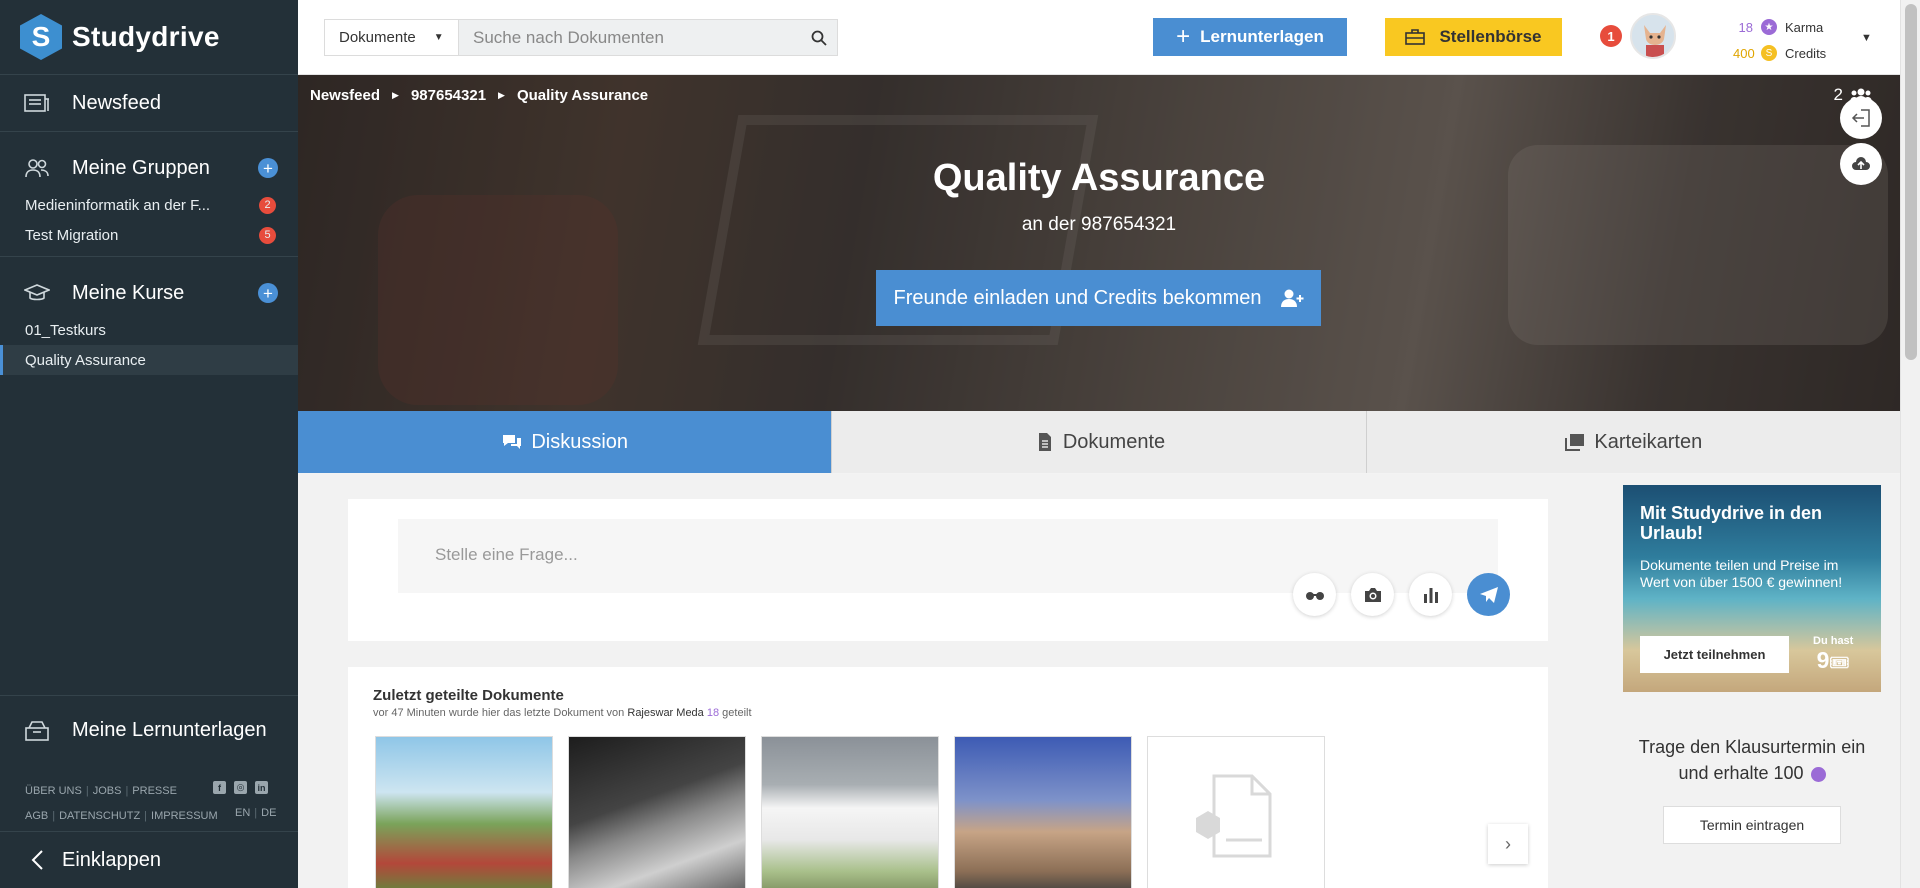  I want to click on graduation-cap-icon, so click(37, 292).